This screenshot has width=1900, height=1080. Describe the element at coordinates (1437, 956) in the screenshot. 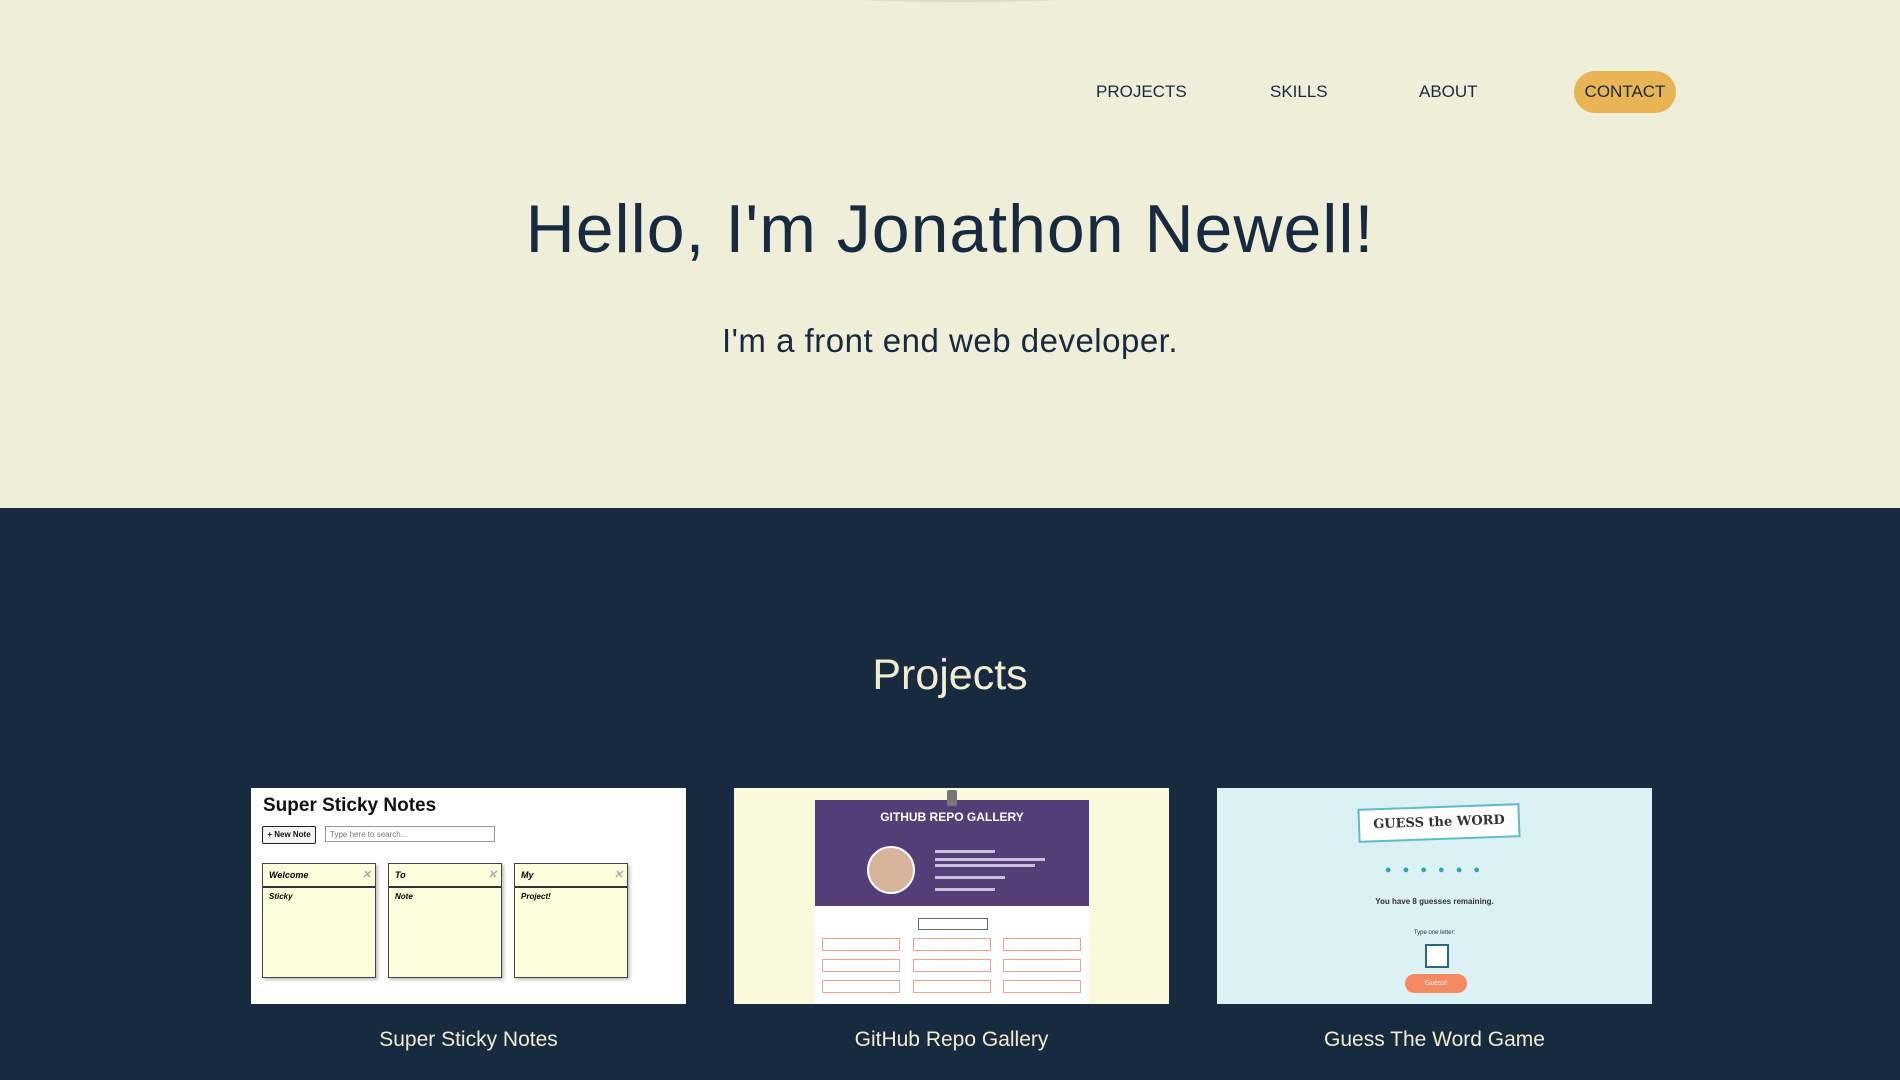

I see `preview-letter-input` at that location.